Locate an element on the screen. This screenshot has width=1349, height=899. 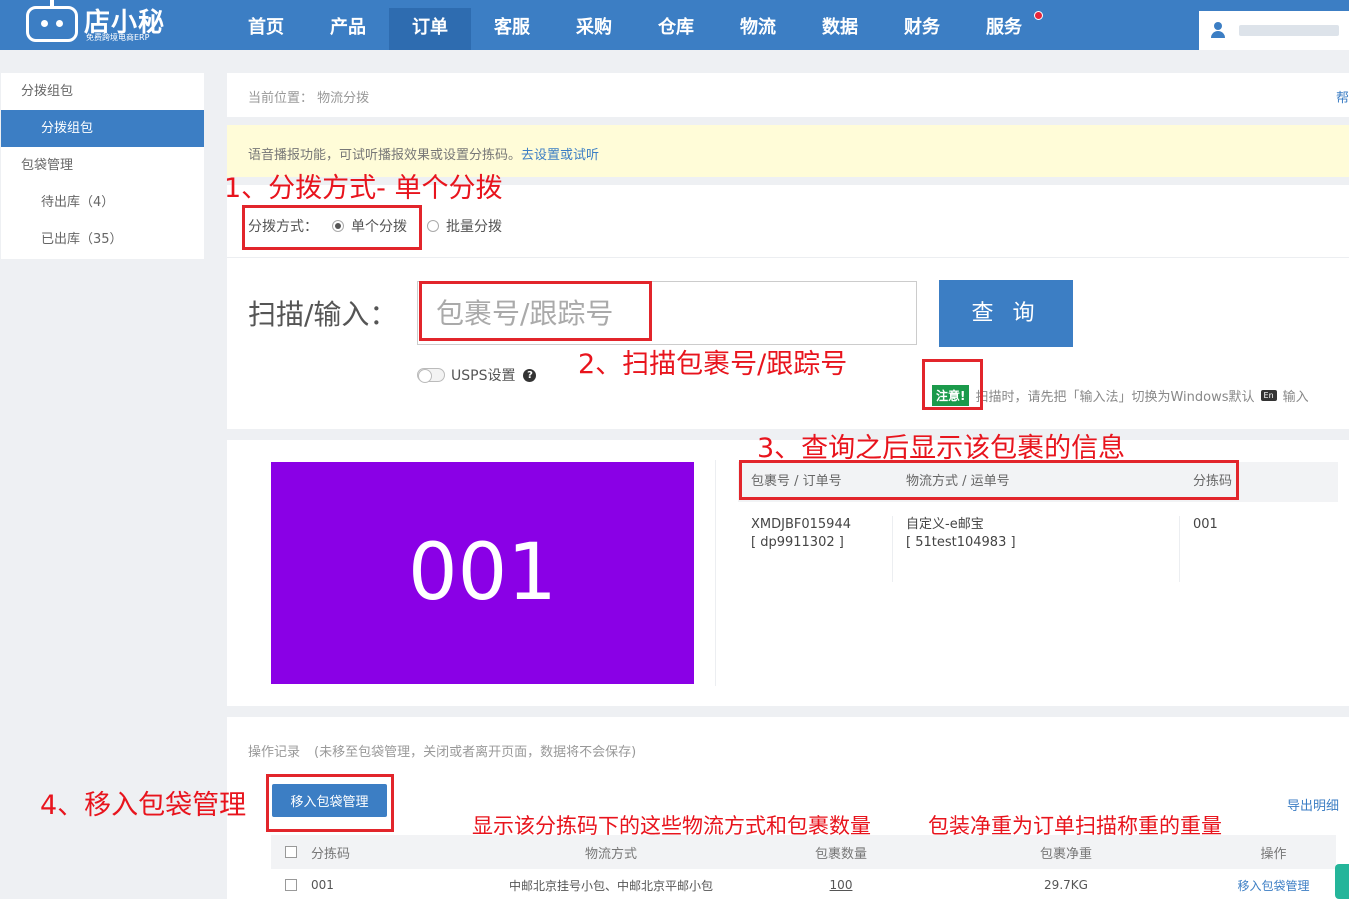
query-button: 查 询 is located at coordinates (1006, 313).